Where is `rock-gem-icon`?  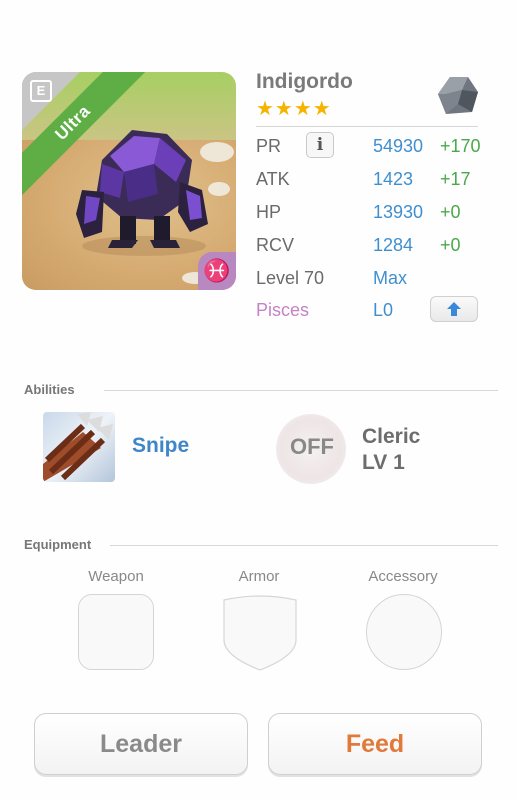
rock-gem-icon is located at coordinates (458, 95).